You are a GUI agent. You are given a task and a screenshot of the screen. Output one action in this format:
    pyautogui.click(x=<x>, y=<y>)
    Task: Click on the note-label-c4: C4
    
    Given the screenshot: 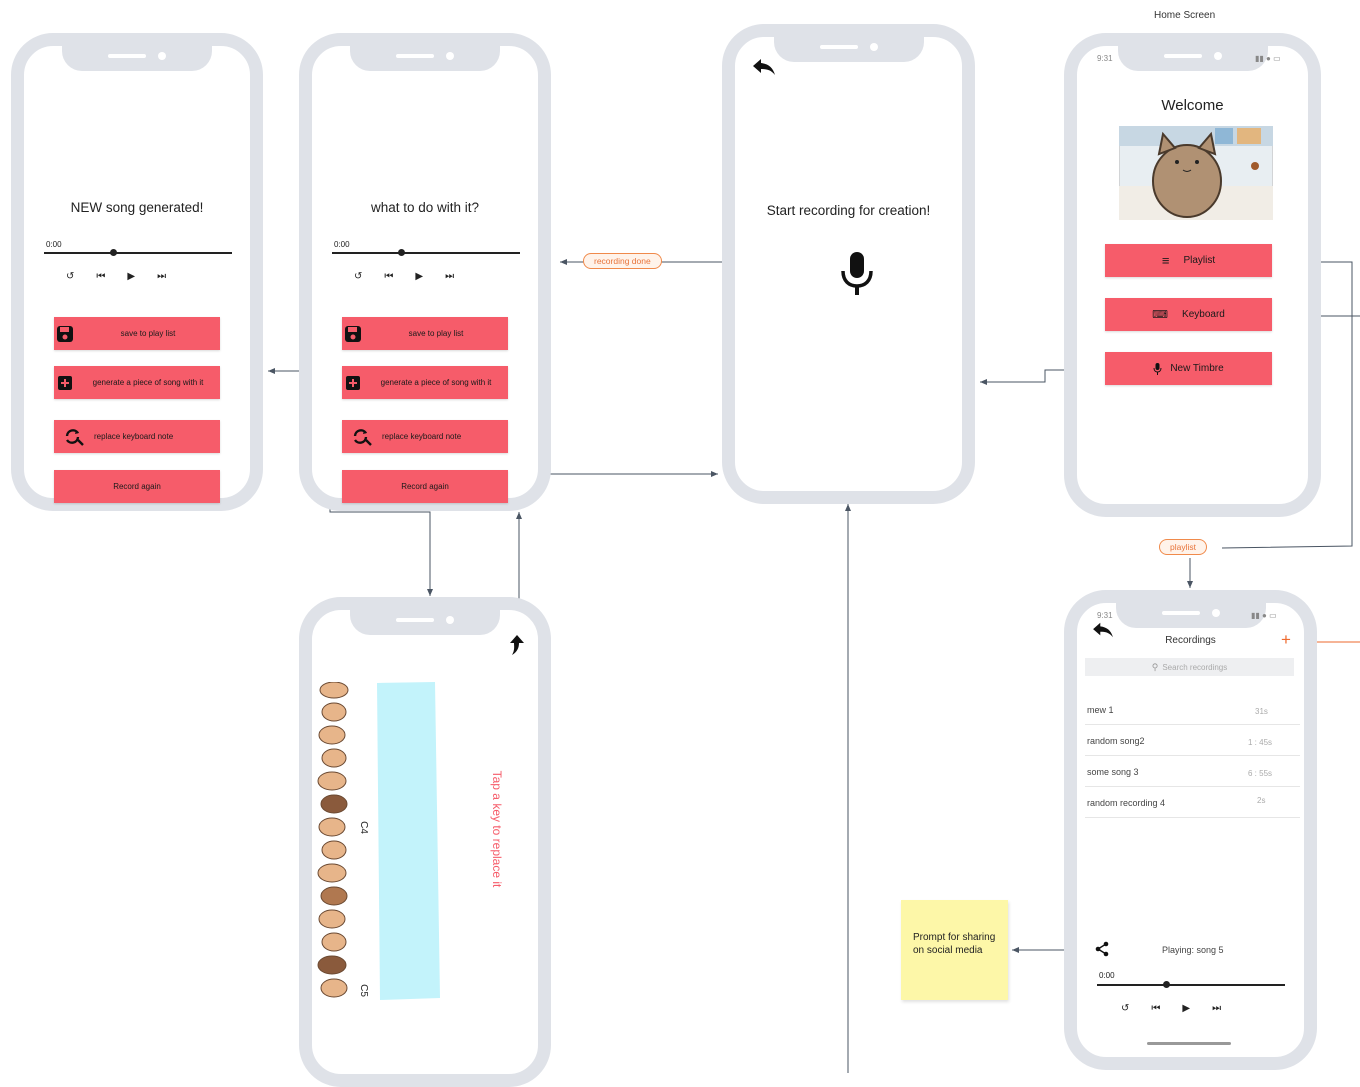 What is the action you would take?
    pyautogui.click(x=363, y=827)
    